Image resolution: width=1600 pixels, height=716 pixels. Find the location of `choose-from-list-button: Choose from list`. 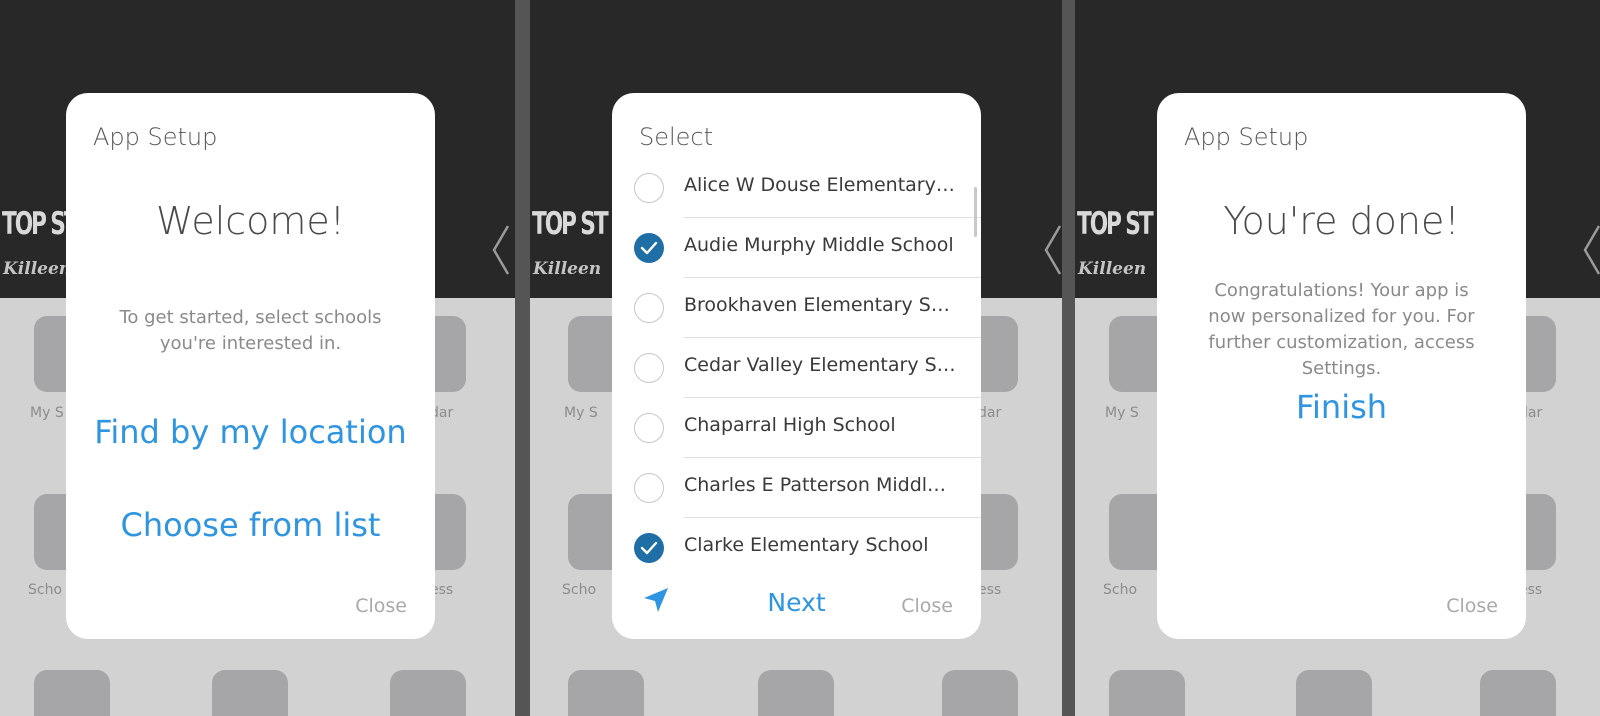

choose-from-list-button: Choose from list is located at coordinates (250, 525).